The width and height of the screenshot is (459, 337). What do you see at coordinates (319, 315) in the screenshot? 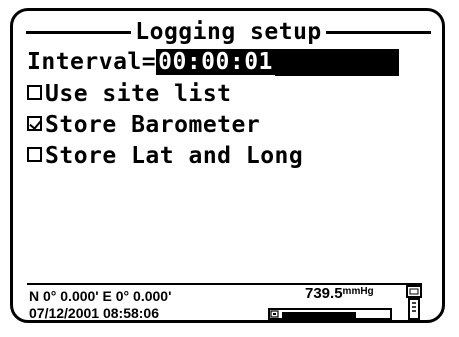
I see `battery-level-bar` at bounding box center [319, 315].